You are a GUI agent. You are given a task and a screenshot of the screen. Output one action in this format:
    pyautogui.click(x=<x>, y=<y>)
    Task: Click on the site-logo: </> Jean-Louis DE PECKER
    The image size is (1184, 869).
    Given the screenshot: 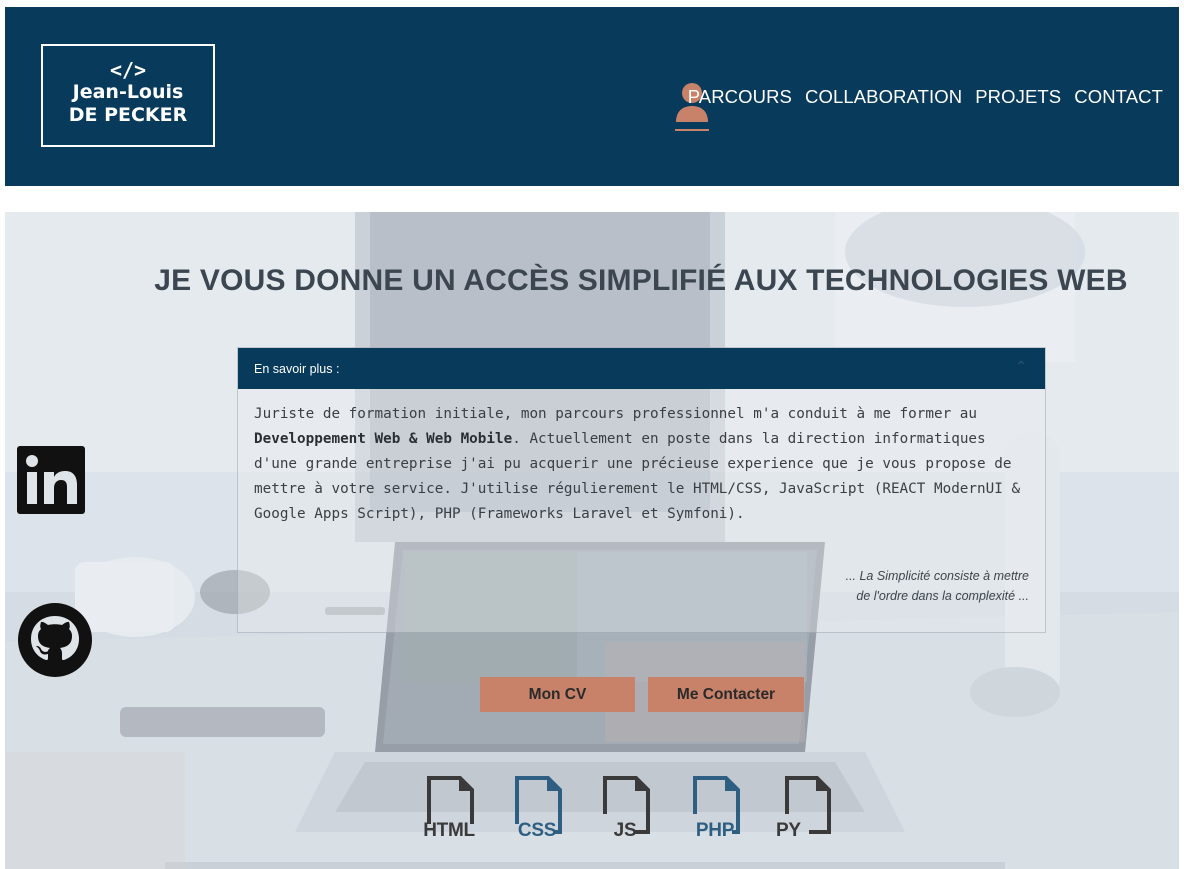 What is the action you would take?
    pyautogui.click(x=128, y=95)
    